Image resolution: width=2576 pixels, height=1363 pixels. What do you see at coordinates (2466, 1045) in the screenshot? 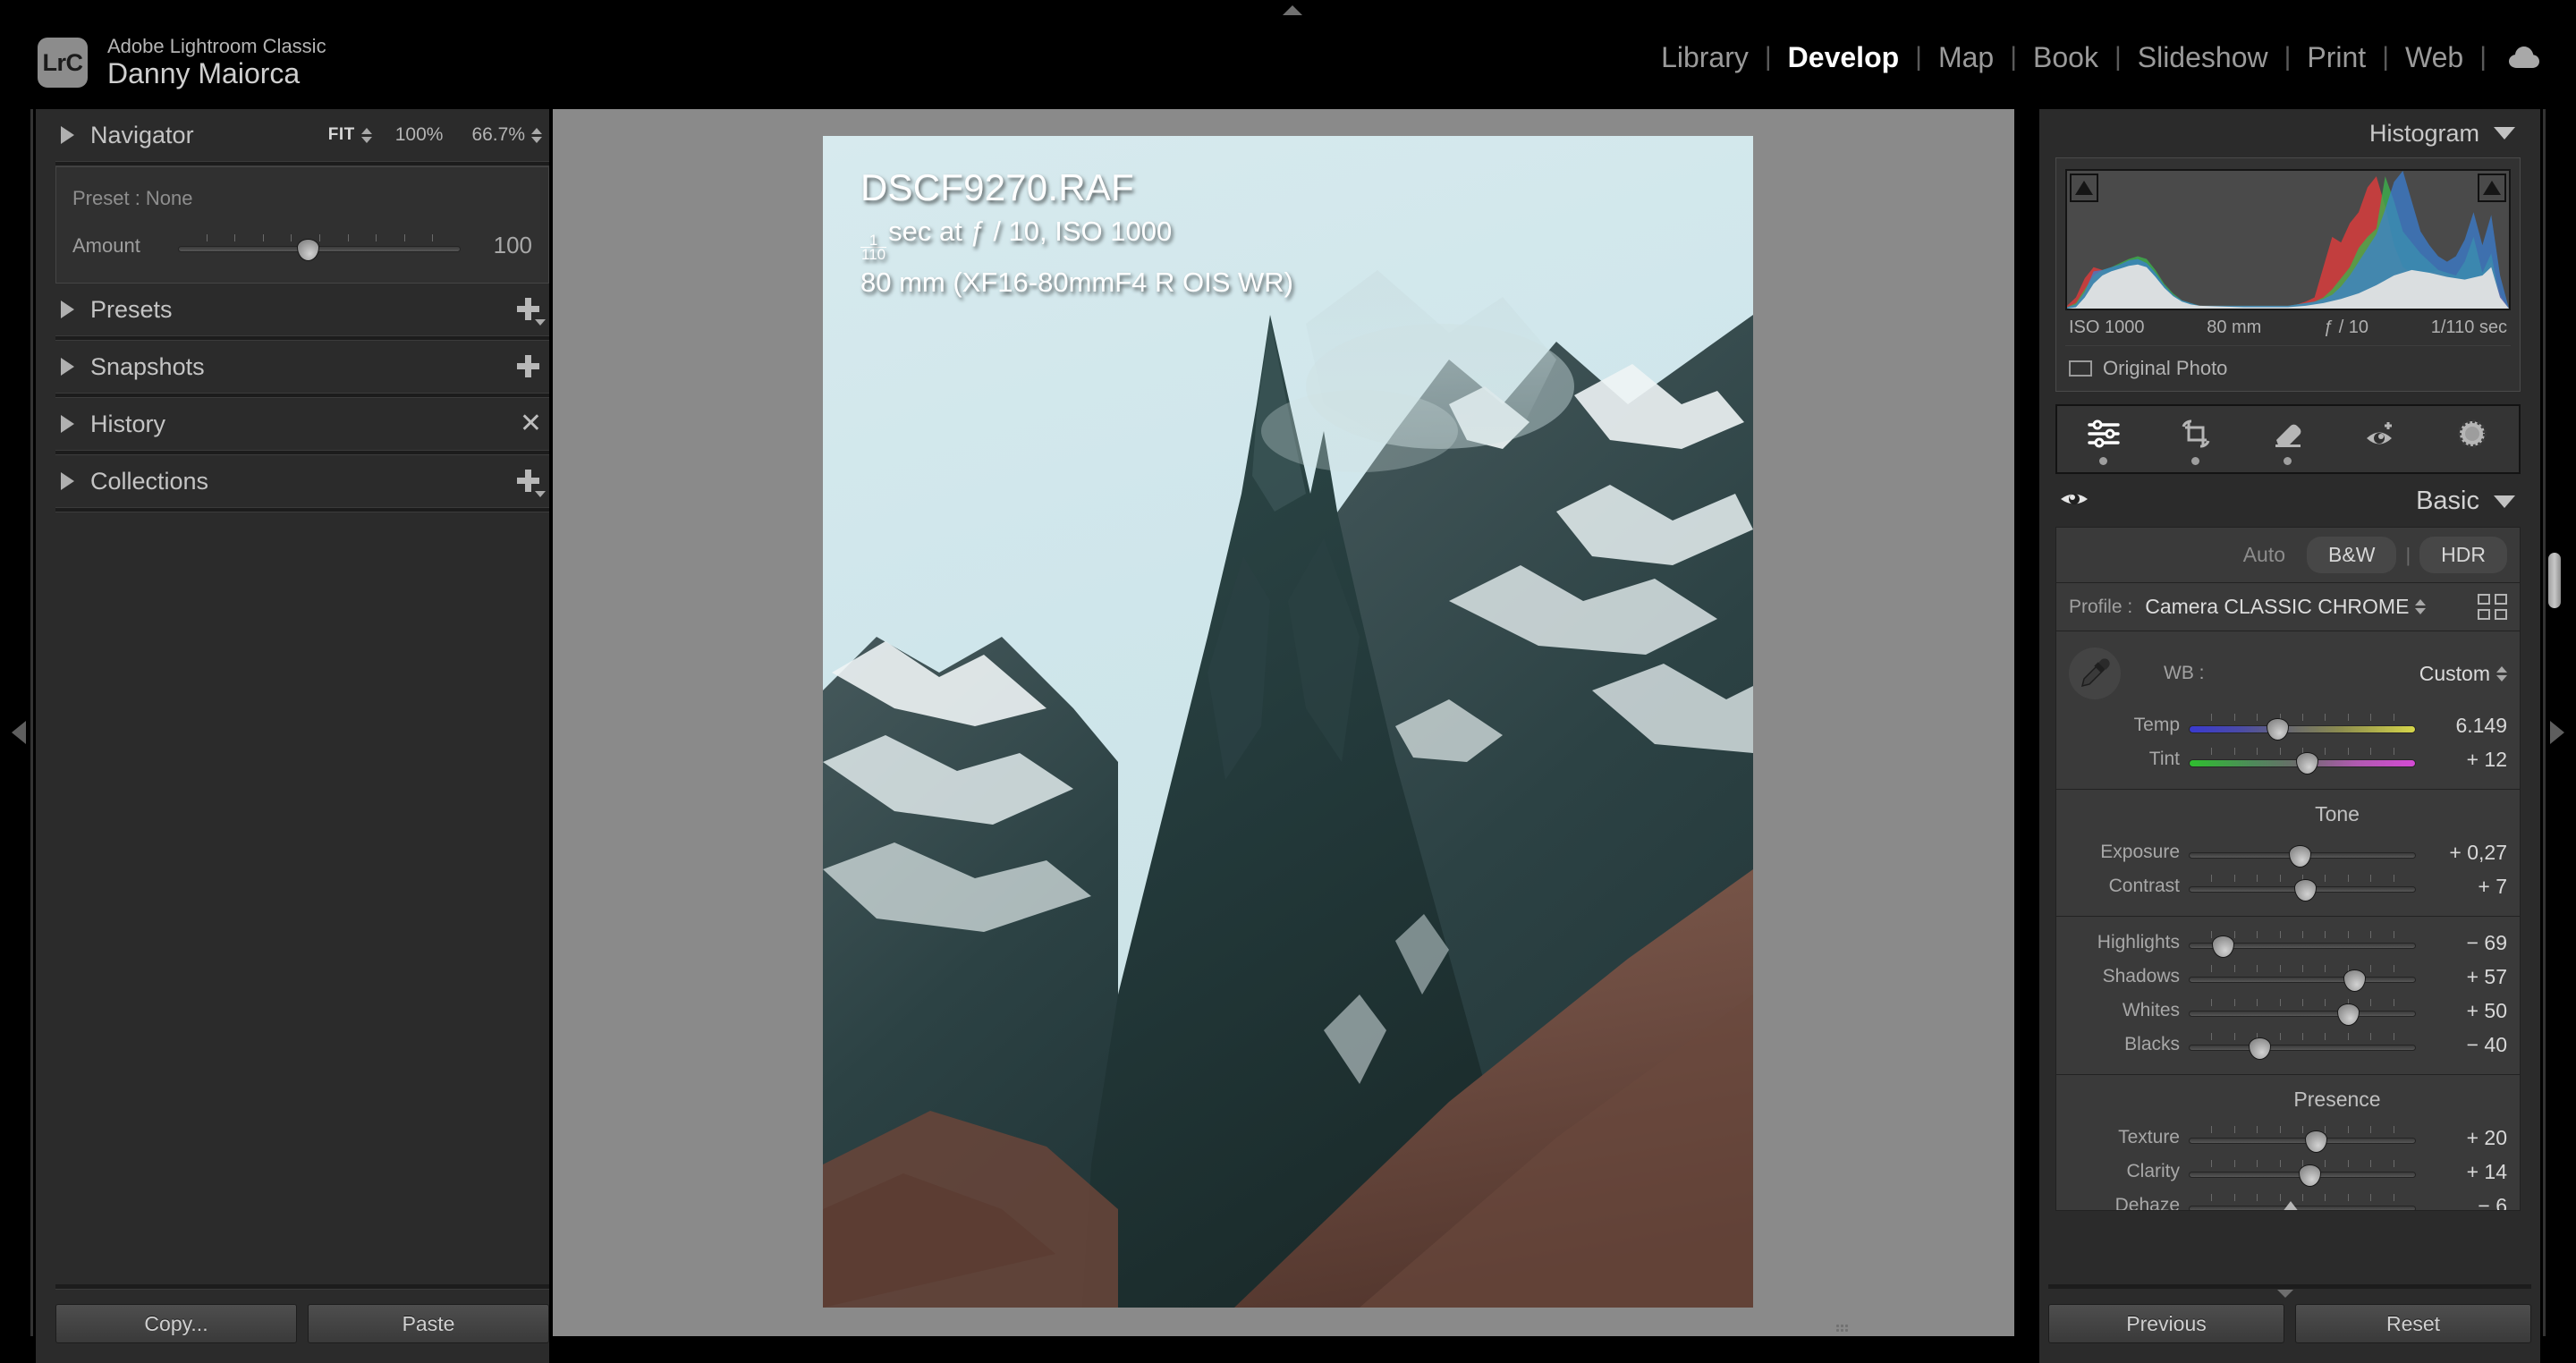
I see `blacks-value: − 40` at bounding box center [2466, 1045].